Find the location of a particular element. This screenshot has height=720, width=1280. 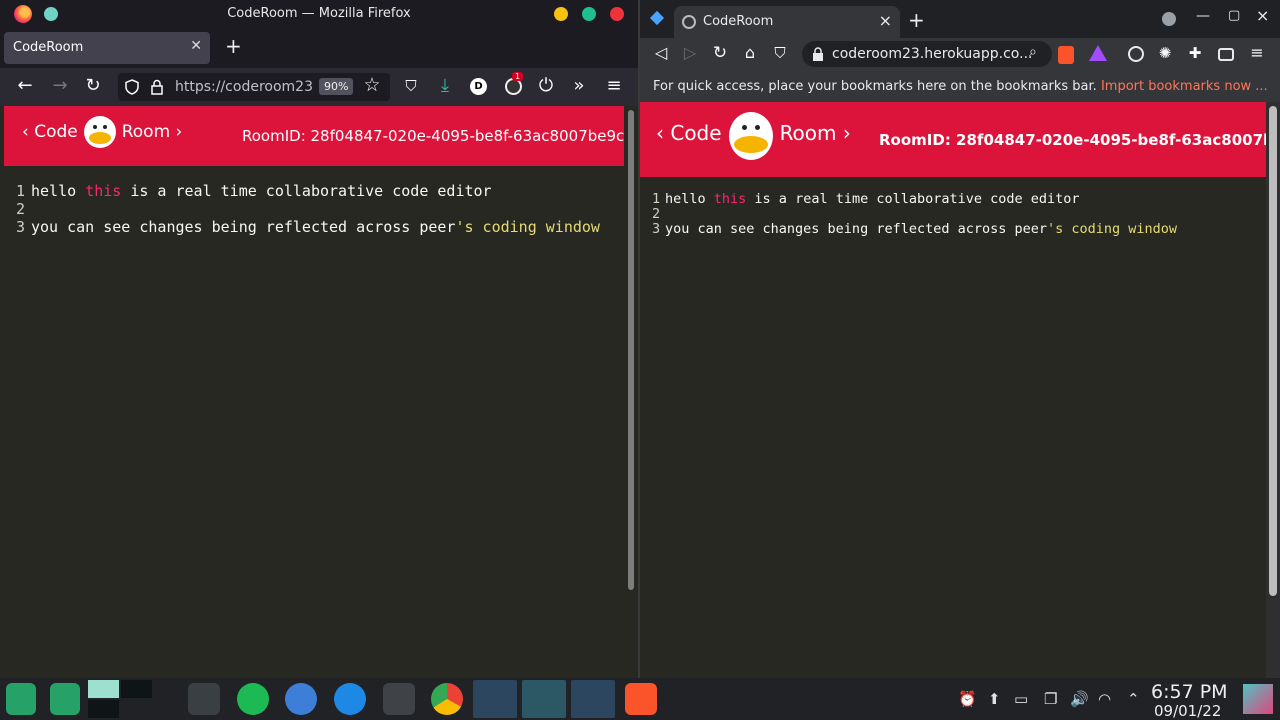

maximize-button is located at coordinates (589, 14).